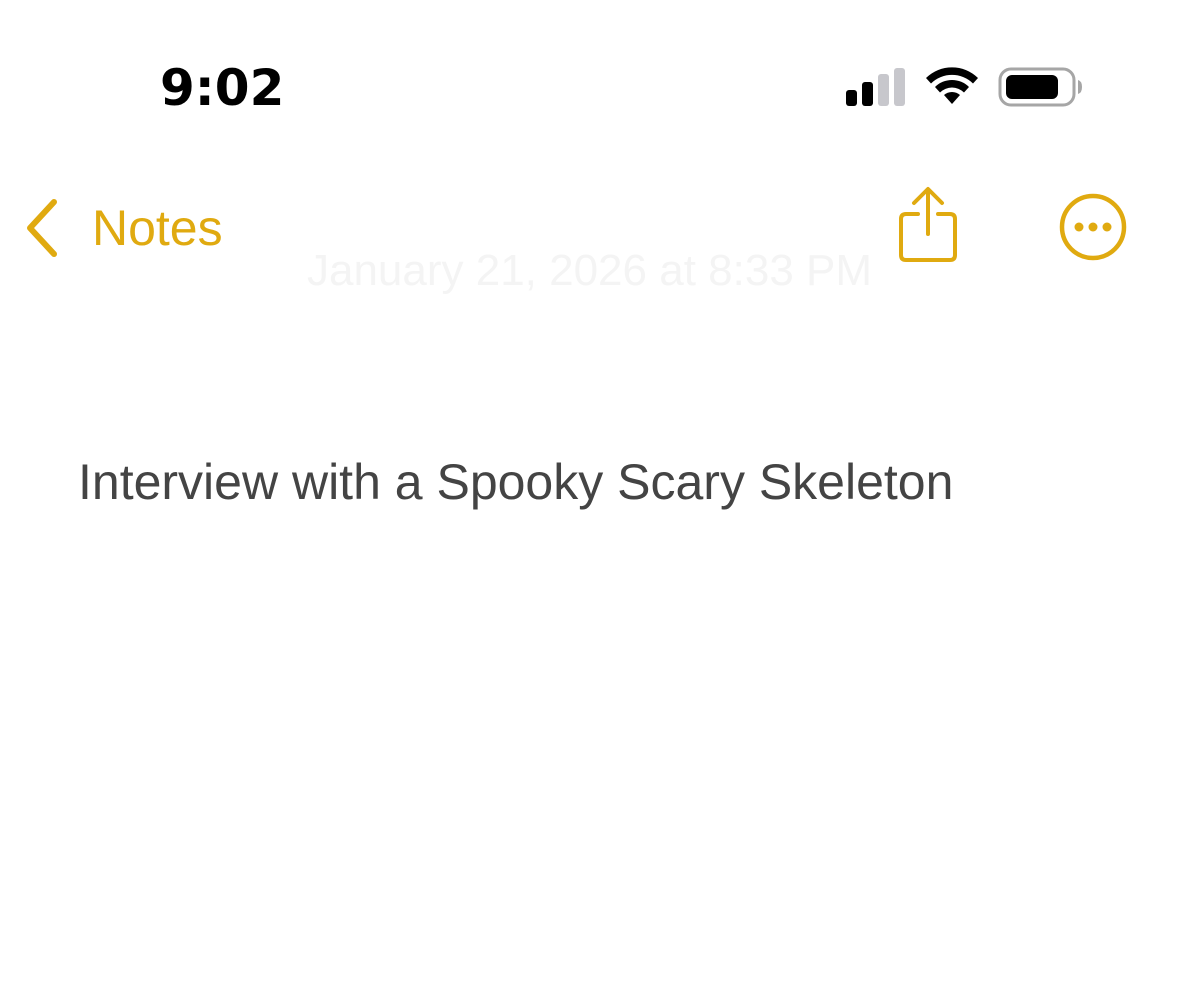  What do you see at coordinates (157, 228) in the screenshot?
I see `back-button-label: Notes` at bounding box center [157, 228].